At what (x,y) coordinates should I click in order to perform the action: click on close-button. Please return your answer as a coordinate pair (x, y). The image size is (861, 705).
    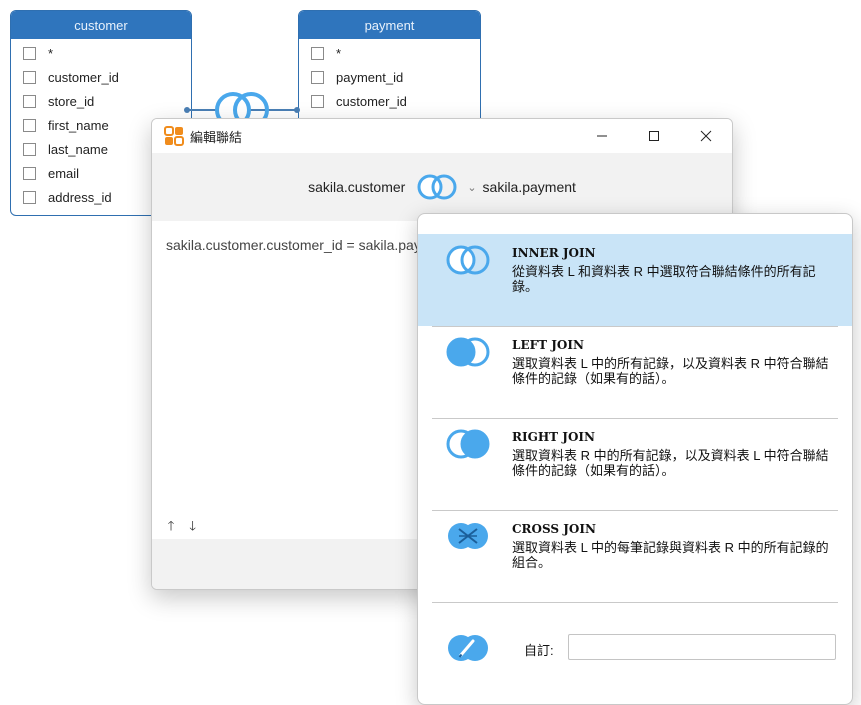
    Looking at the image, I should click on (706, 136).